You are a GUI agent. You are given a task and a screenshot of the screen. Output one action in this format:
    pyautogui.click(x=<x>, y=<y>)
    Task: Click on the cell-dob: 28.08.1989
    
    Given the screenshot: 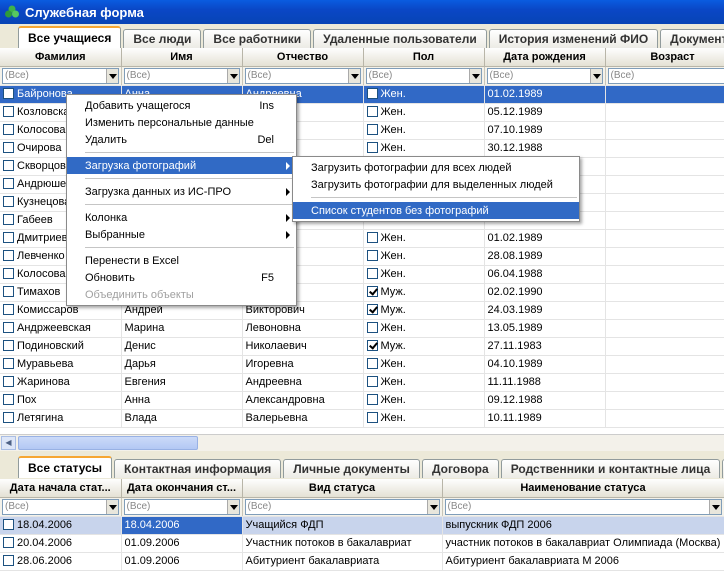 What is the action you would take?
    pyautogui.click(x=545, y=256)
    